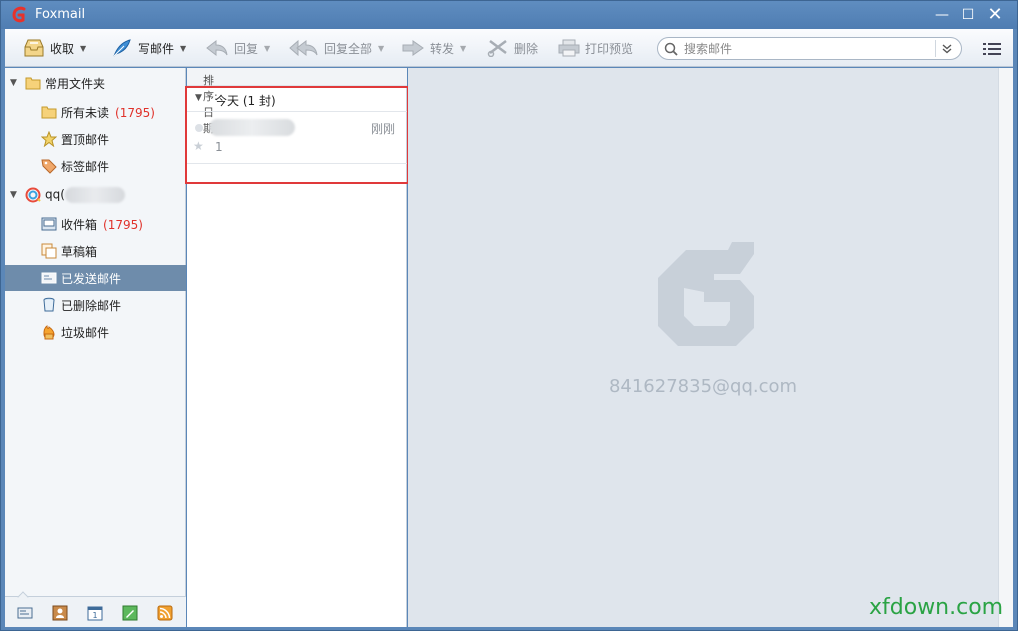 Image resolution: width=1018 pixels, height=631 pixels. I want to click on foxmail-logo-icon, so click(19, 14).